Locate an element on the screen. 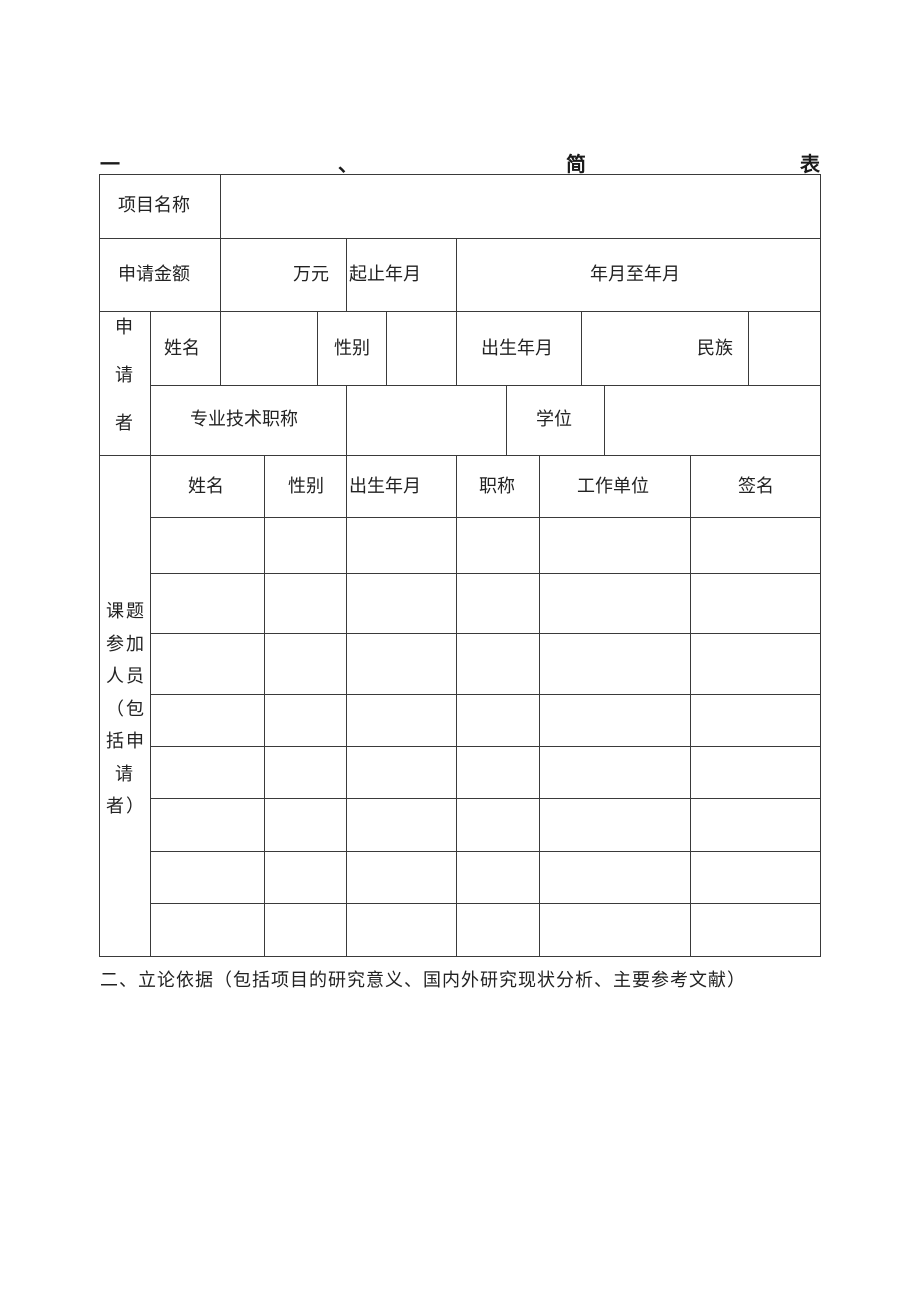 The image size is (920, 1301). heading-char-2: 、 is located at coordinates (348, 164).